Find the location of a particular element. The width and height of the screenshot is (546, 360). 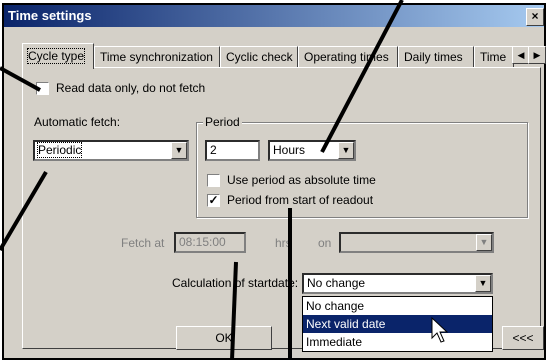

arrow-right-icon: ▶ is located at coordinates (537, 55).